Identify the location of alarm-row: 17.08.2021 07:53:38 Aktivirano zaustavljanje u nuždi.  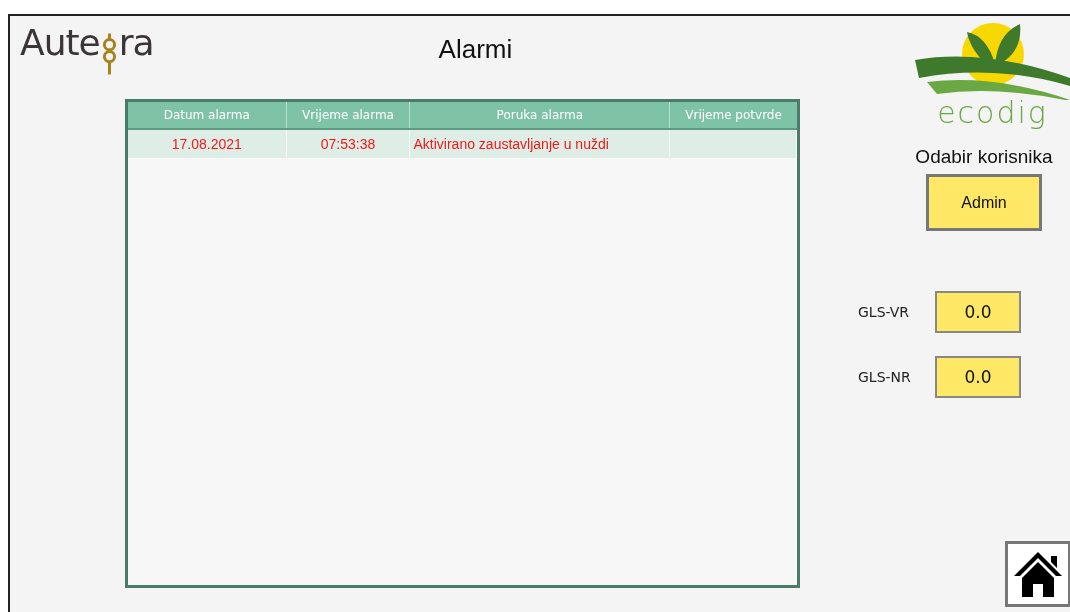
(462, 144).